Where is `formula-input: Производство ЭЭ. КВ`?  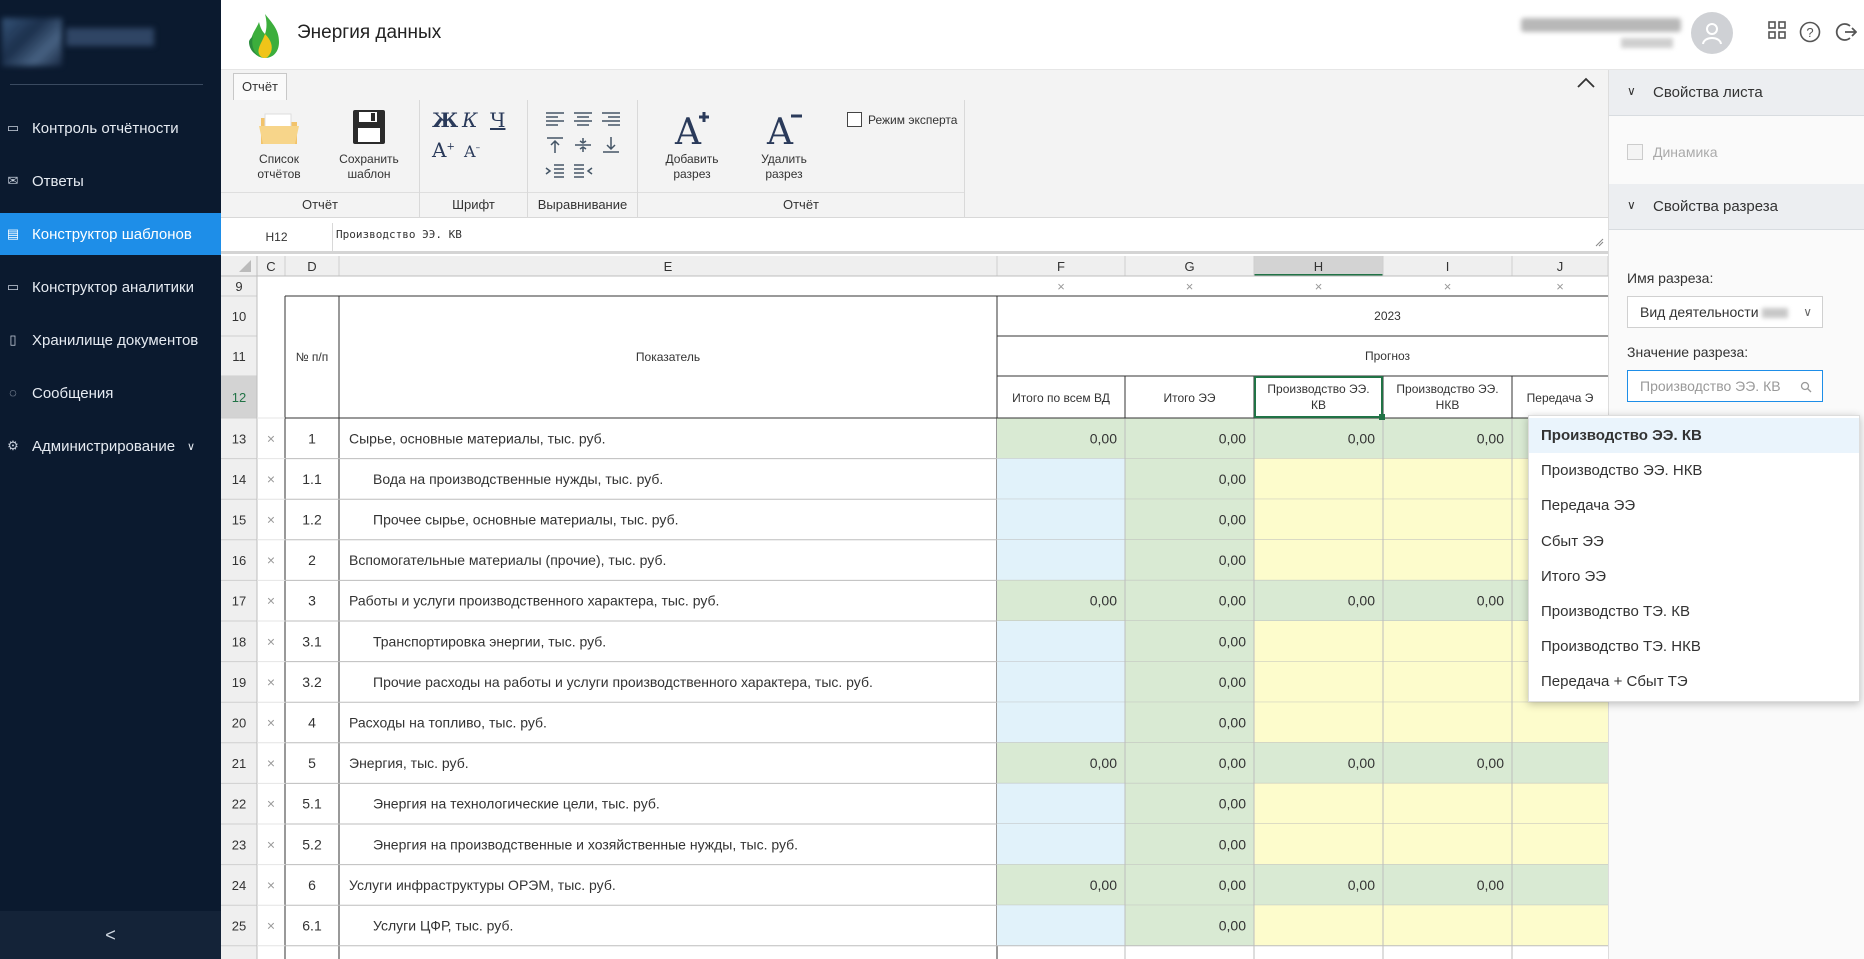
formula-input: Производство ЭЭ. КВ is located at coordinates (399, 234).